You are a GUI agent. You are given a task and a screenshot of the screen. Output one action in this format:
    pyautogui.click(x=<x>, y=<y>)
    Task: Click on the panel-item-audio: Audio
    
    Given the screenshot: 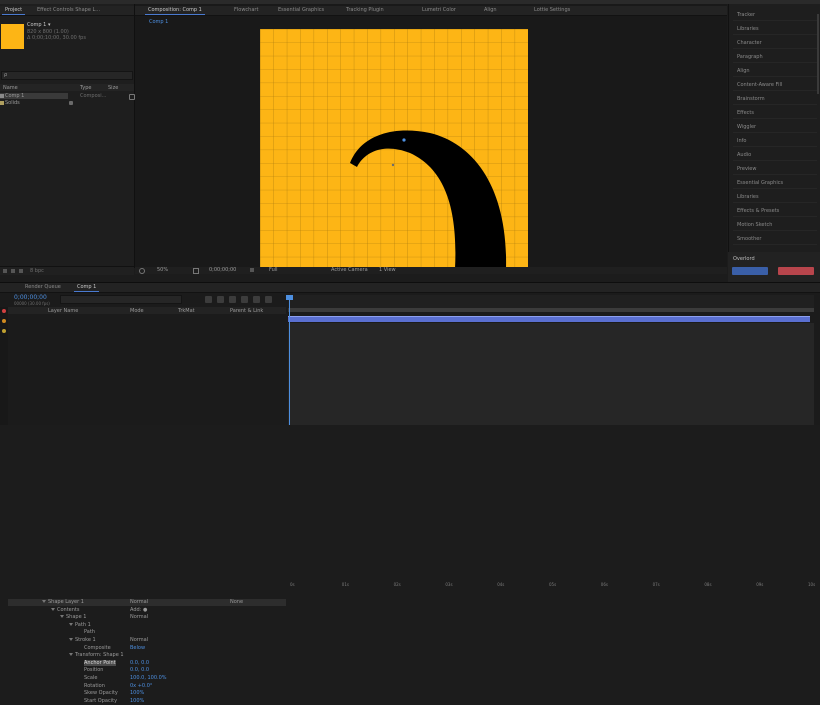 What is the action you would take?
    pyautogui.click(x=775, y=155)
    